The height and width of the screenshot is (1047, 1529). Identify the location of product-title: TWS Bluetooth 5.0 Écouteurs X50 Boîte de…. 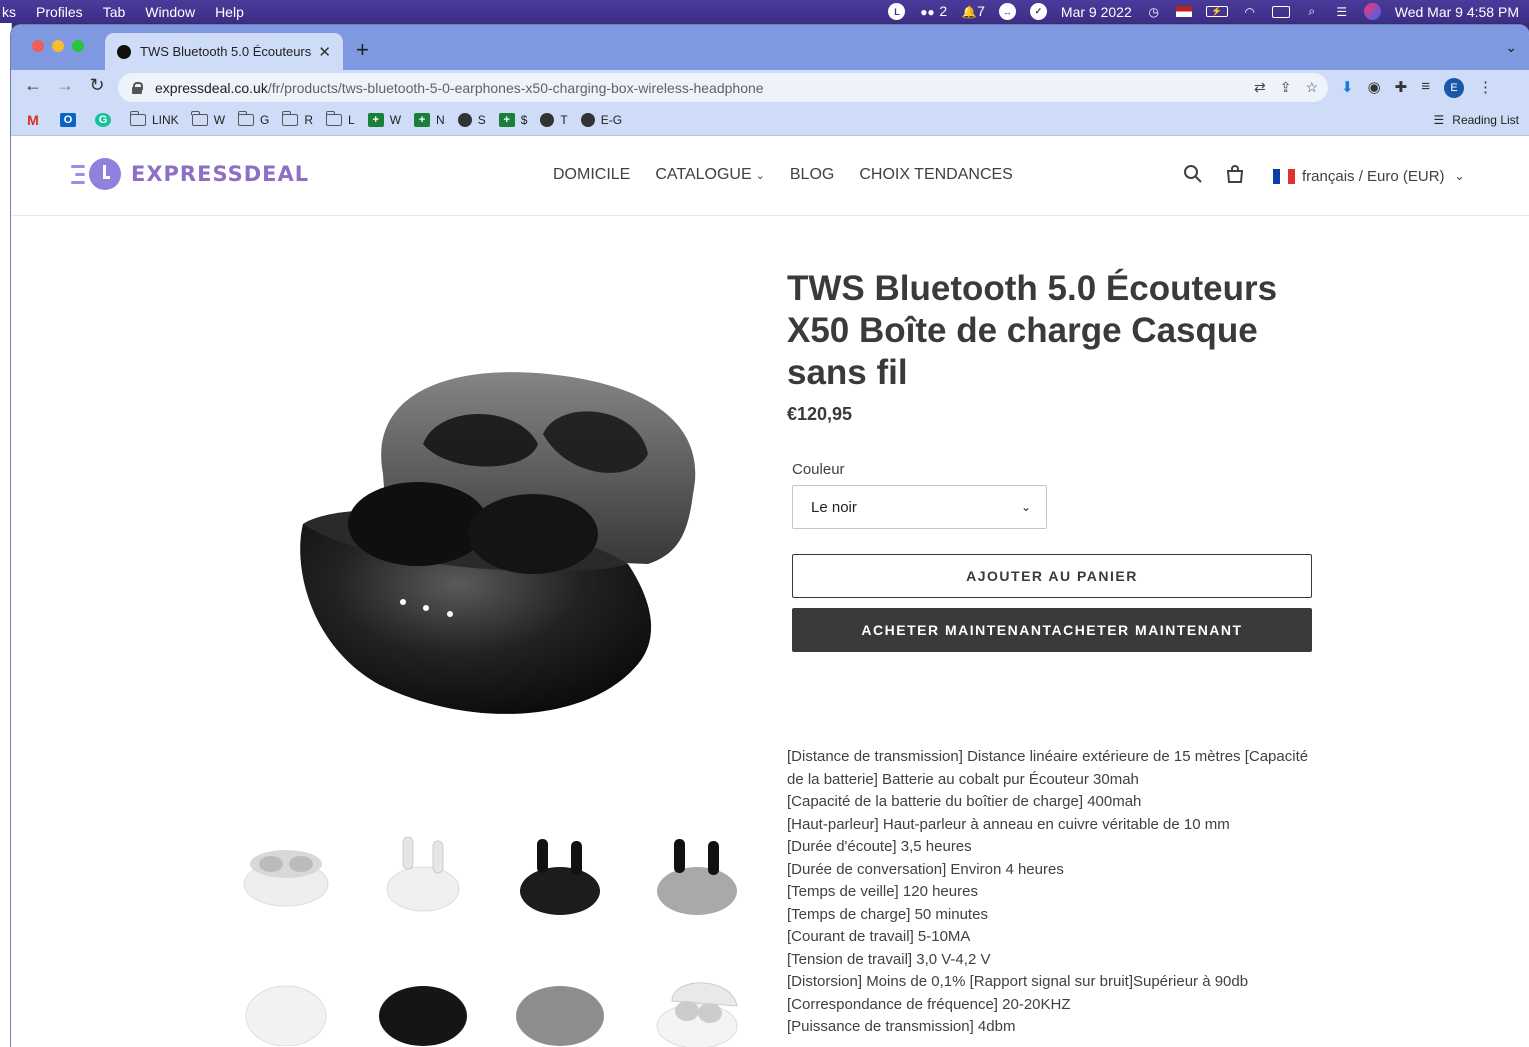
(1032, 330).